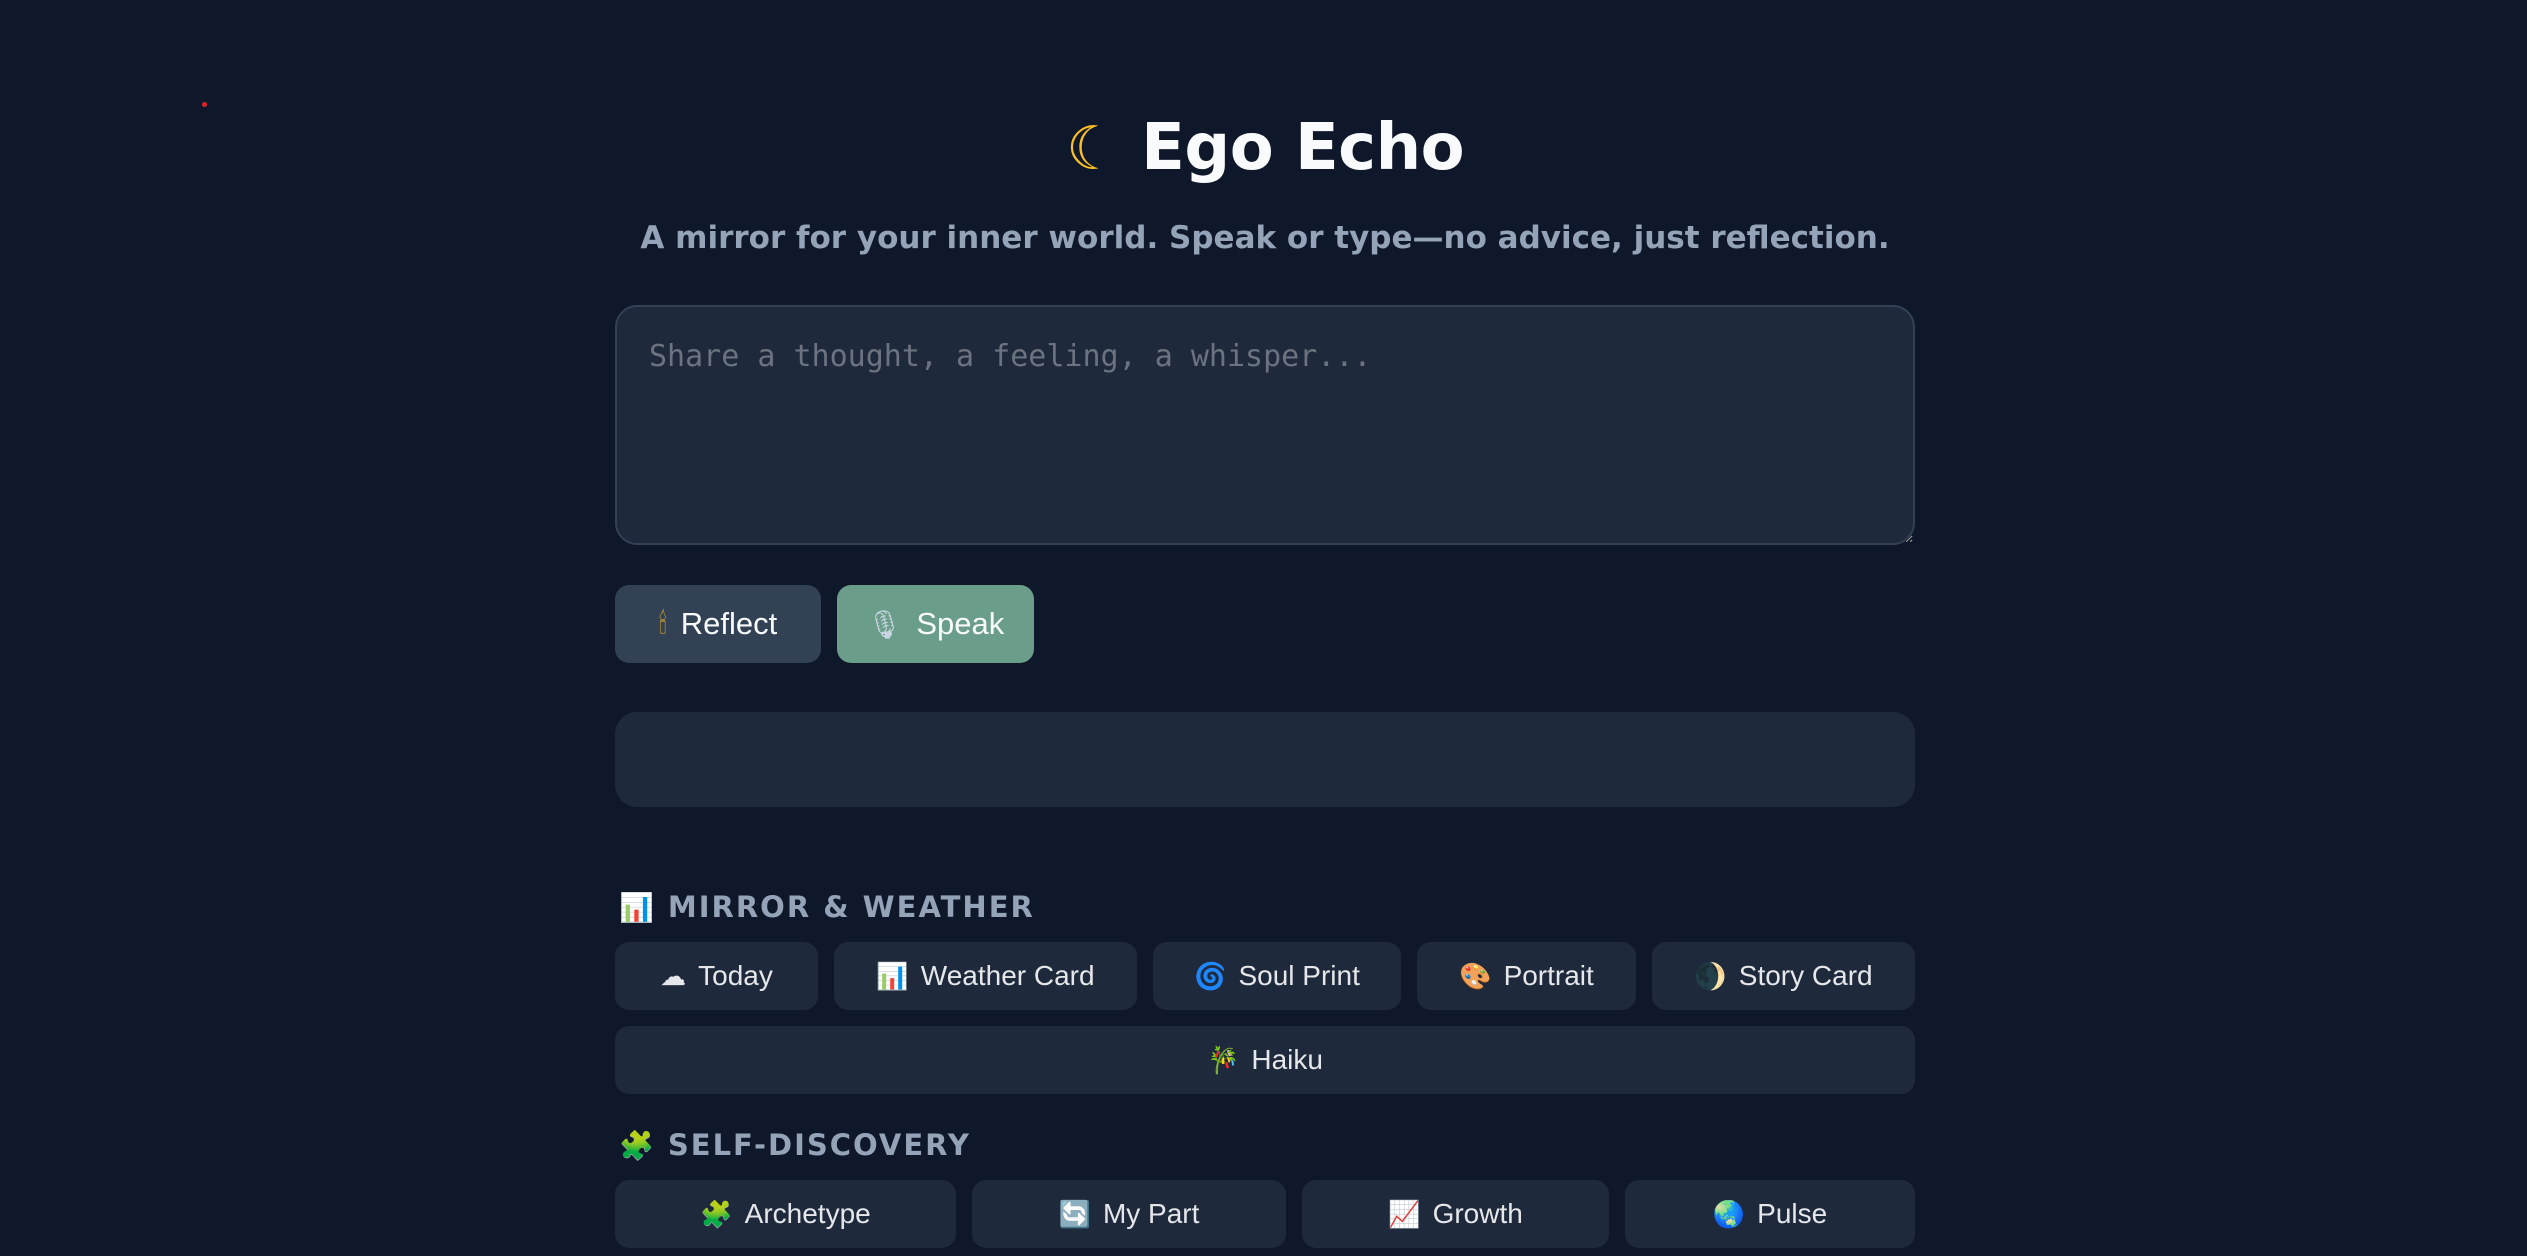 This screenshot has height=1256, width=2527. Describe the element at coordinates (729, 623) in the screenshot. I see `reflect-button-label: Reflect` at that location.